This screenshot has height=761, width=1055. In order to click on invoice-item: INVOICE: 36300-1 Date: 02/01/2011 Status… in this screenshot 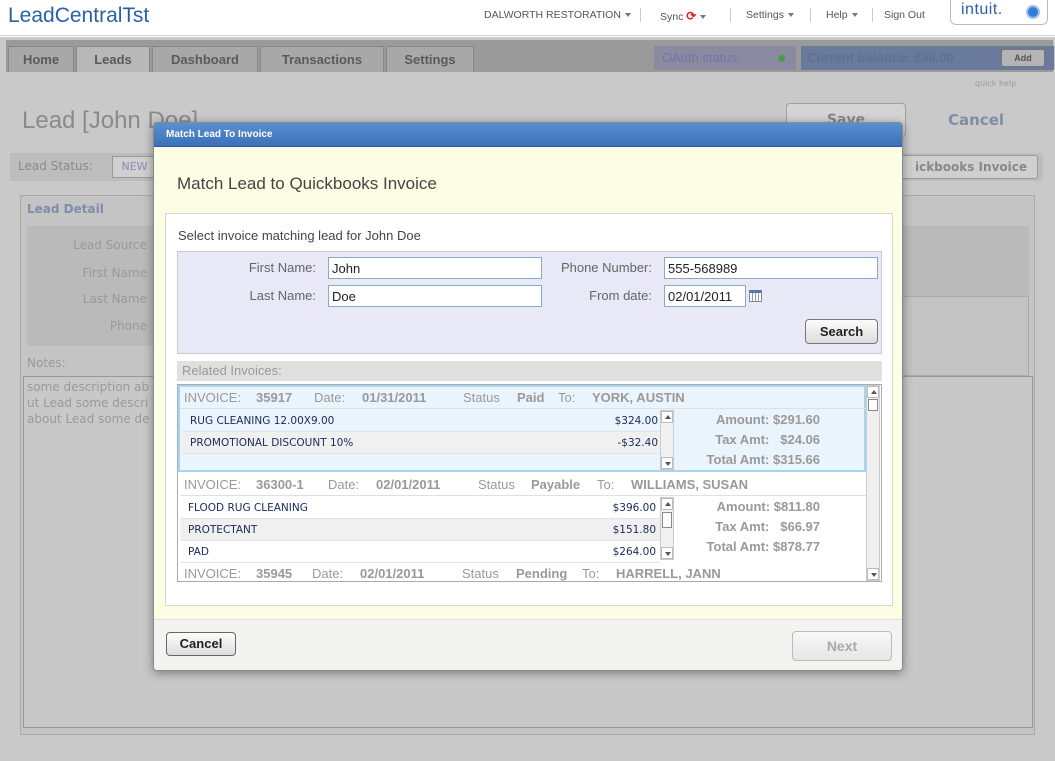, I will do `click(522, 518)`.